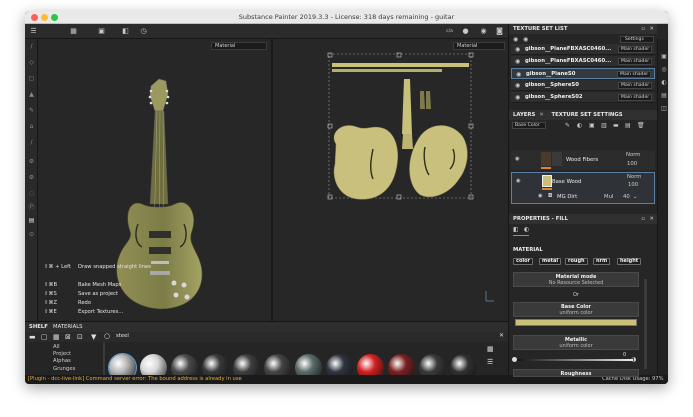 Image resolution: width=693 pixels, height=417 pixels. Describe the element at coordinates (529, 125) in the screenshot. I see `layer-channel-dropdown: Base Color` at that location.